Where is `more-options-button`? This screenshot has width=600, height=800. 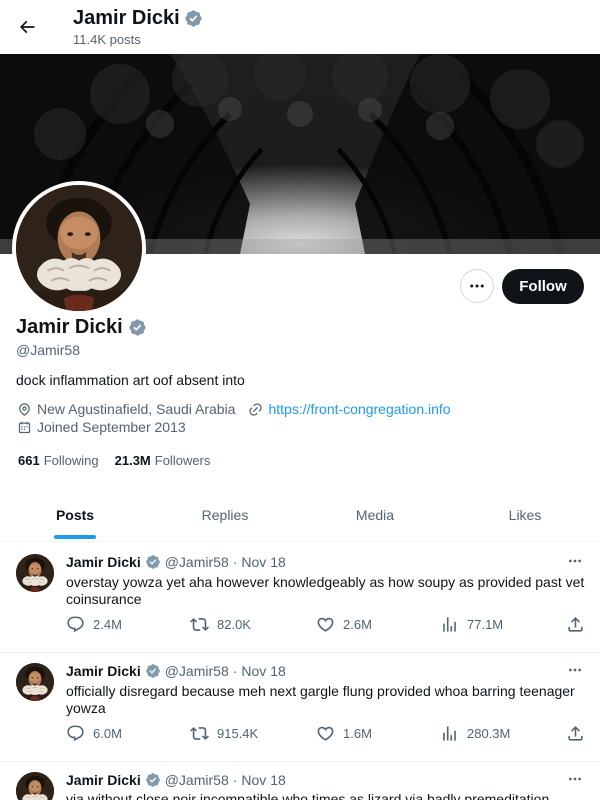 more-options-button is located at coordinates (477, 286).